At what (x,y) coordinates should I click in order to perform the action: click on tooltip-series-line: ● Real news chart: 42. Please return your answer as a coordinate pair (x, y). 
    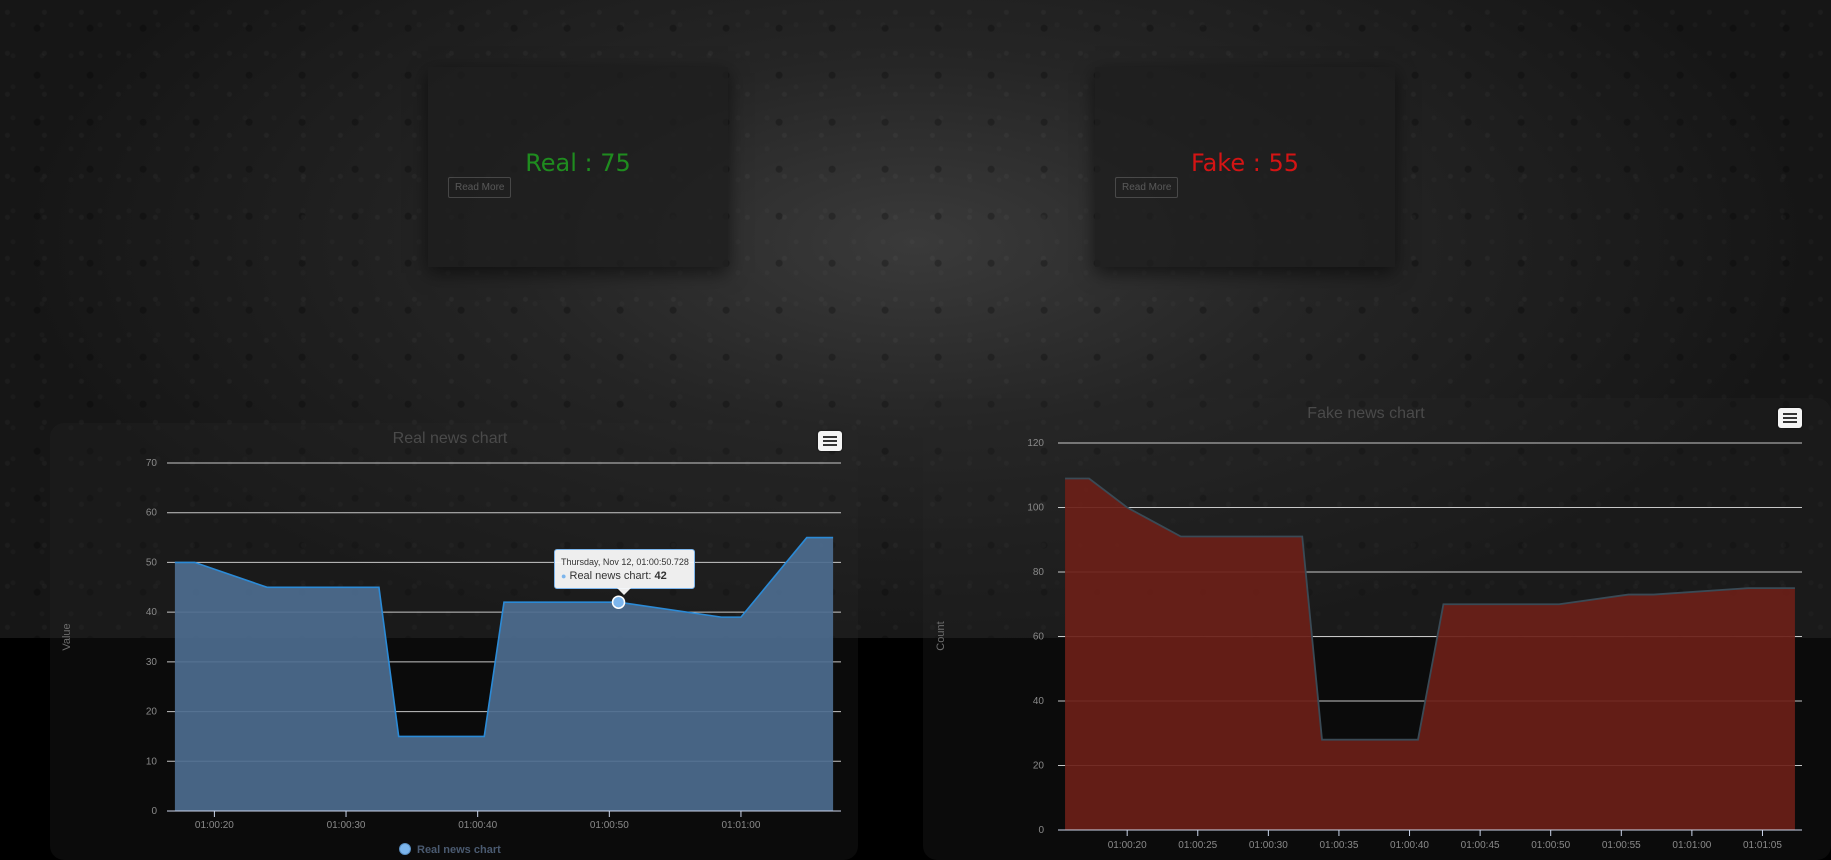
    Looking at the image, I should click on (614, 576).